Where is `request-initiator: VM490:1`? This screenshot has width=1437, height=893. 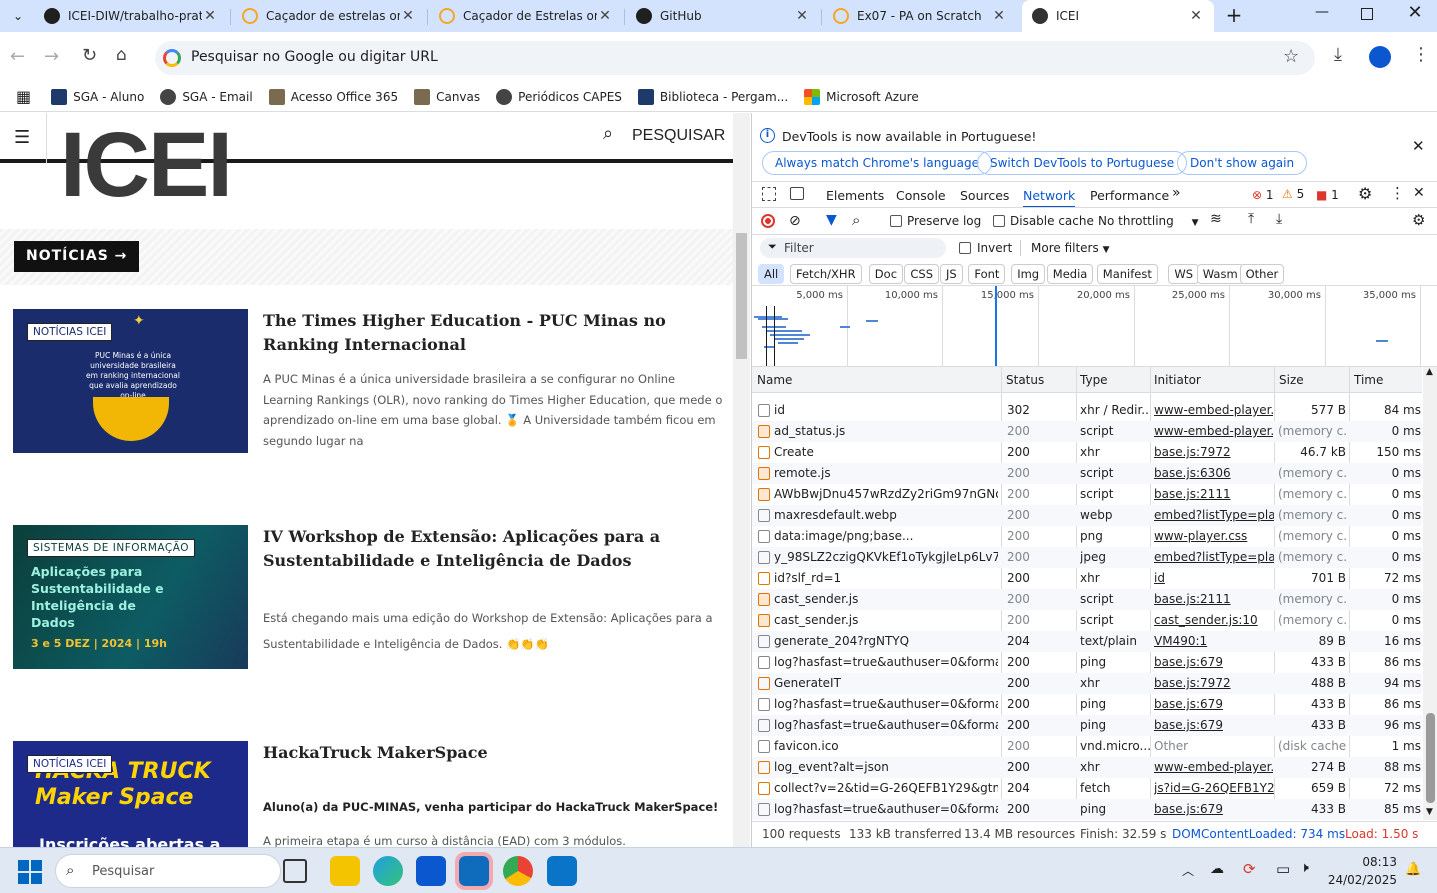 request-initiator: VM490:1 is located at coordinates (1214, 641).